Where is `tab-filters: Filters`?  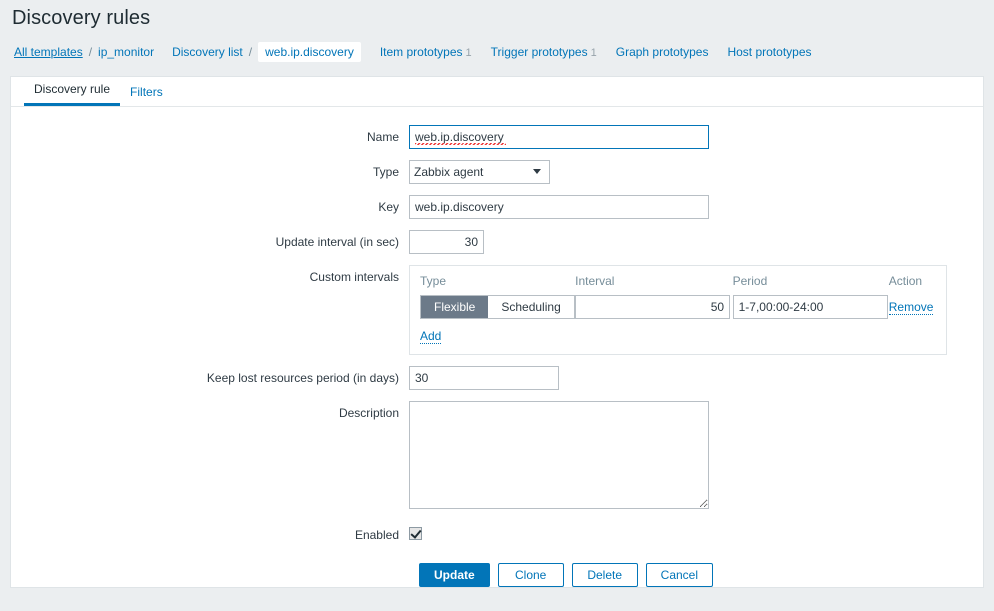 tab-filters: Filters is located at coordinates (146, 93).